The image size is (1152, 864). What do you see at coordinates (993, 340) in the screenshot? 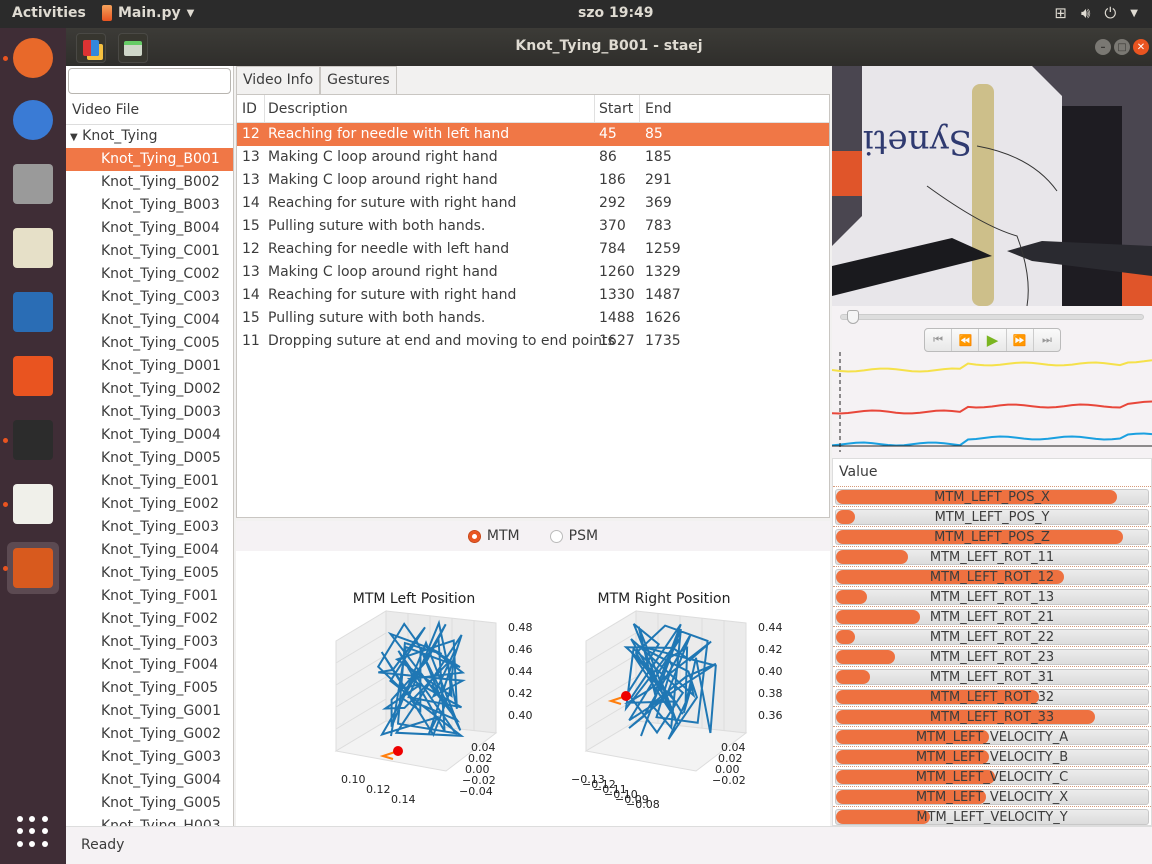
I see `play-button: ▶` at bounding box center [993, 340].